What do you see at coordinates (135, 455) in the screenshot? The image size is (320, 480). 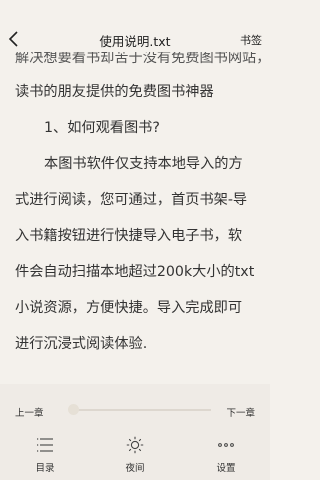 I see `night-mode-button: 夜间` at bounding box center [135, 455].